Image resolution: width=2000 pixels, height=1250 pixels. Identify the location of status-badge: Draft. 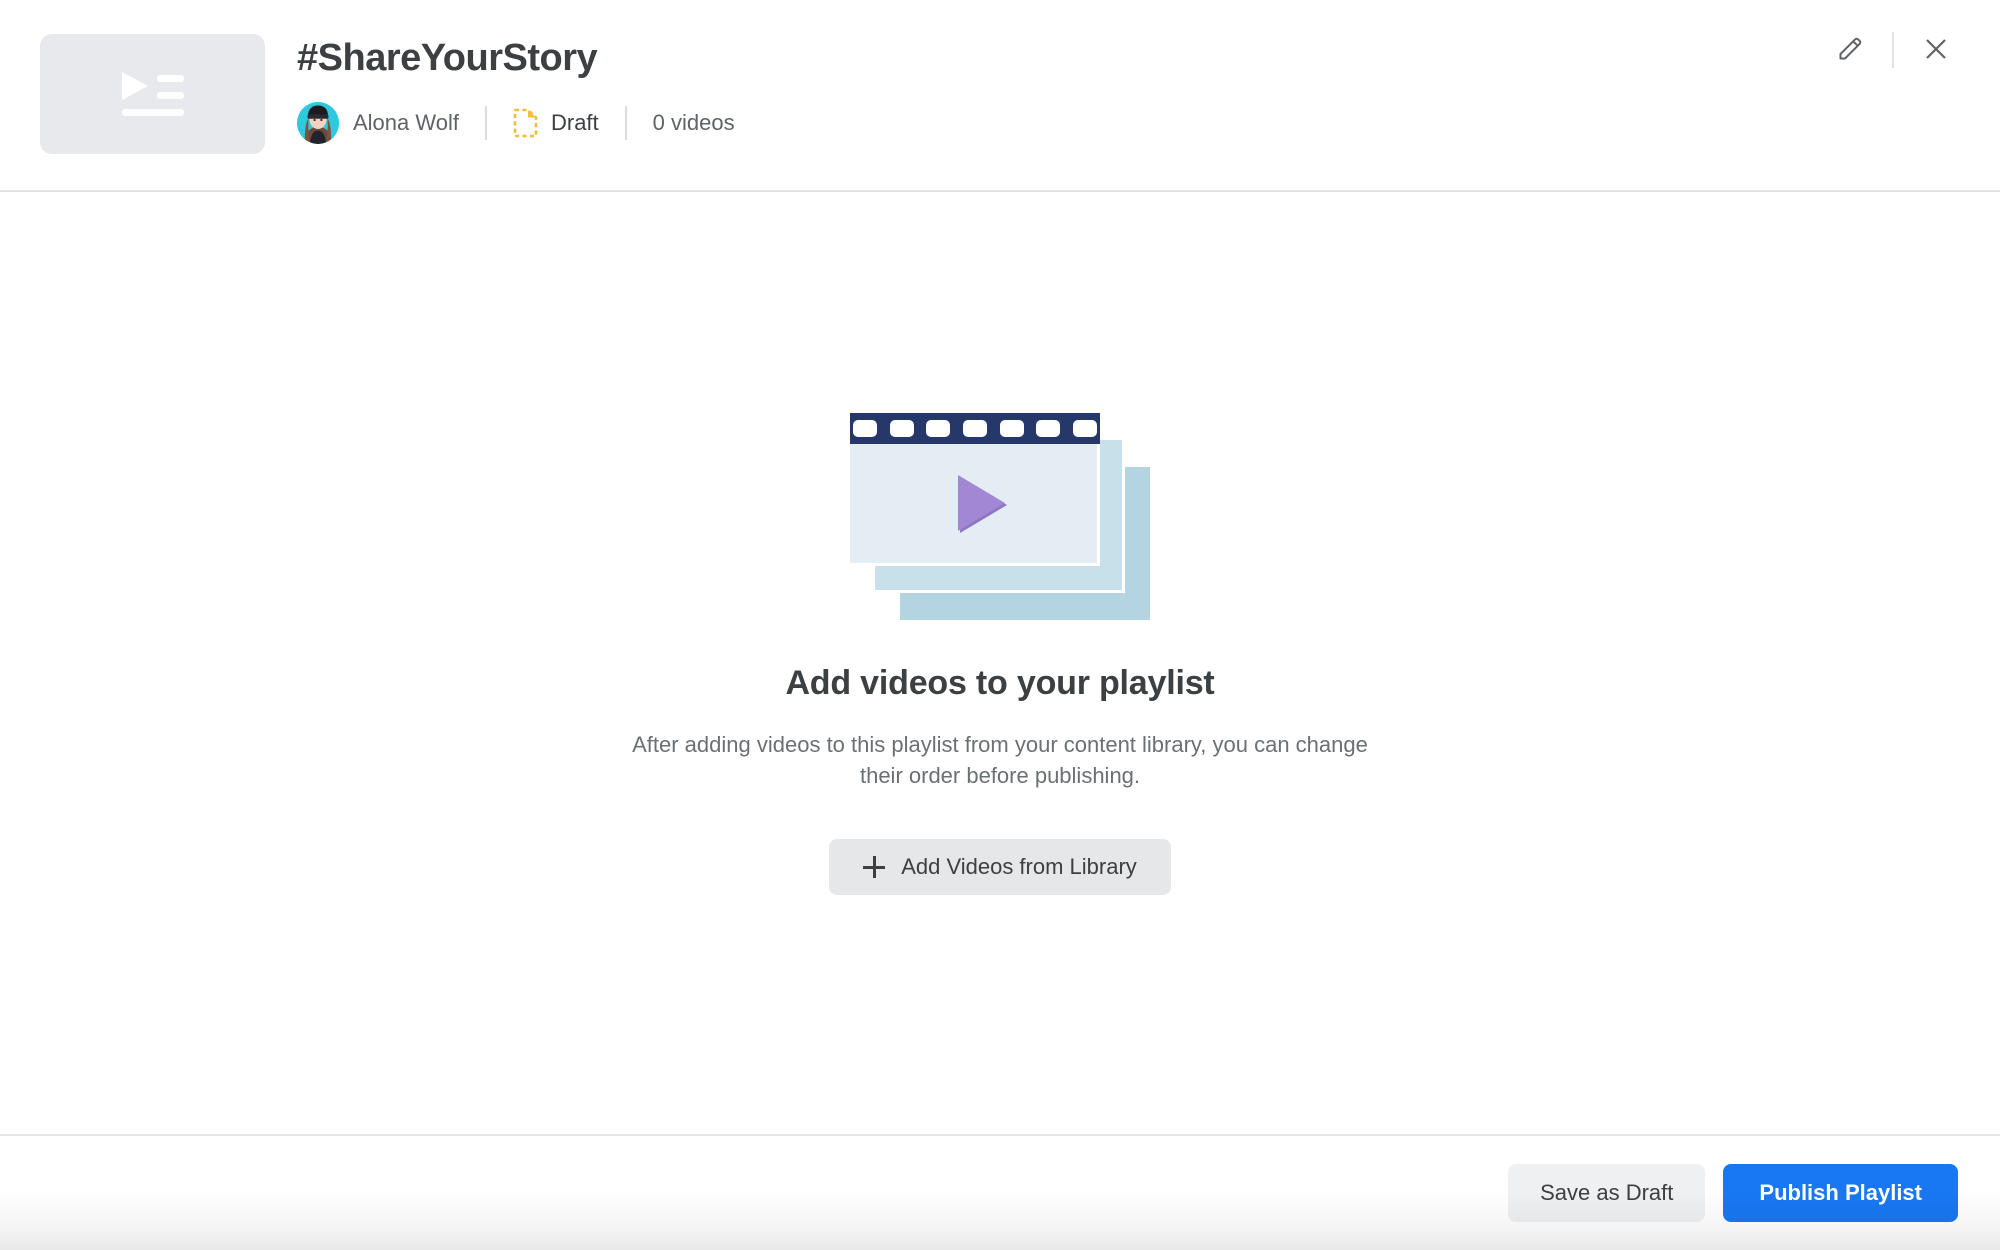
(556, 123).